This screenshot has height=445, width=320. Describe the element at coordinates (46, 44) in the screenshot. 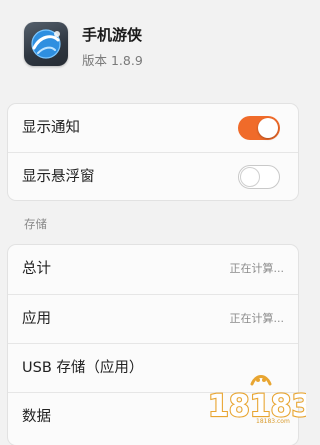

I see `app-logo-icon` at that location.